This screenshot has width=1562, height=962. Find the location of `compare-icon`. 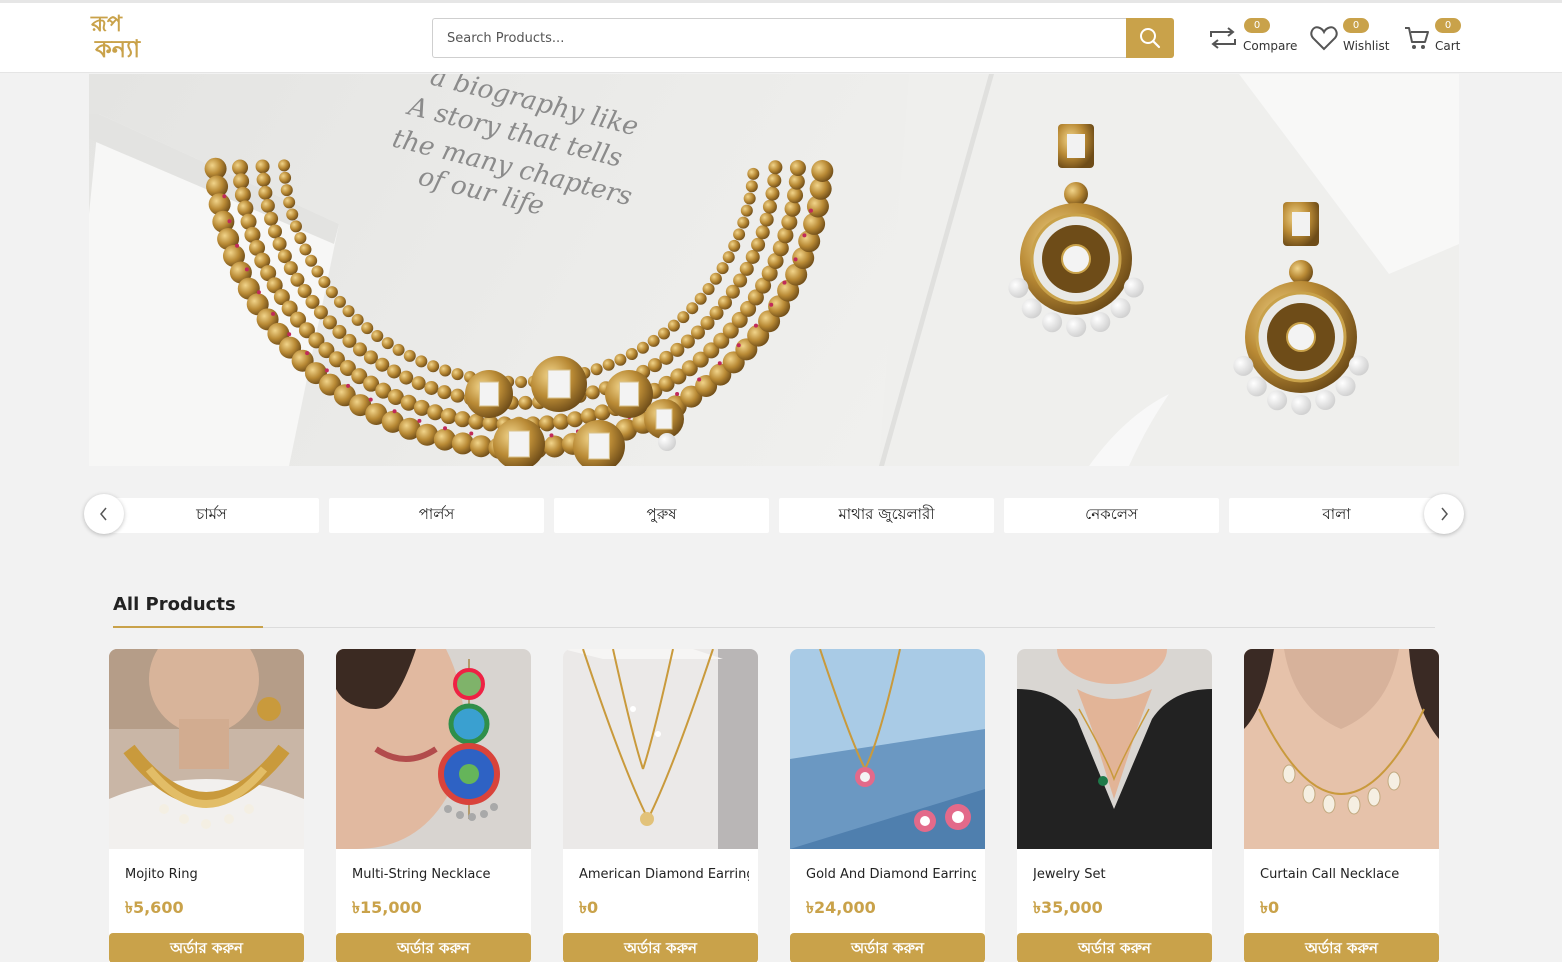

compare-icon is located at coordinates (1223, 38).